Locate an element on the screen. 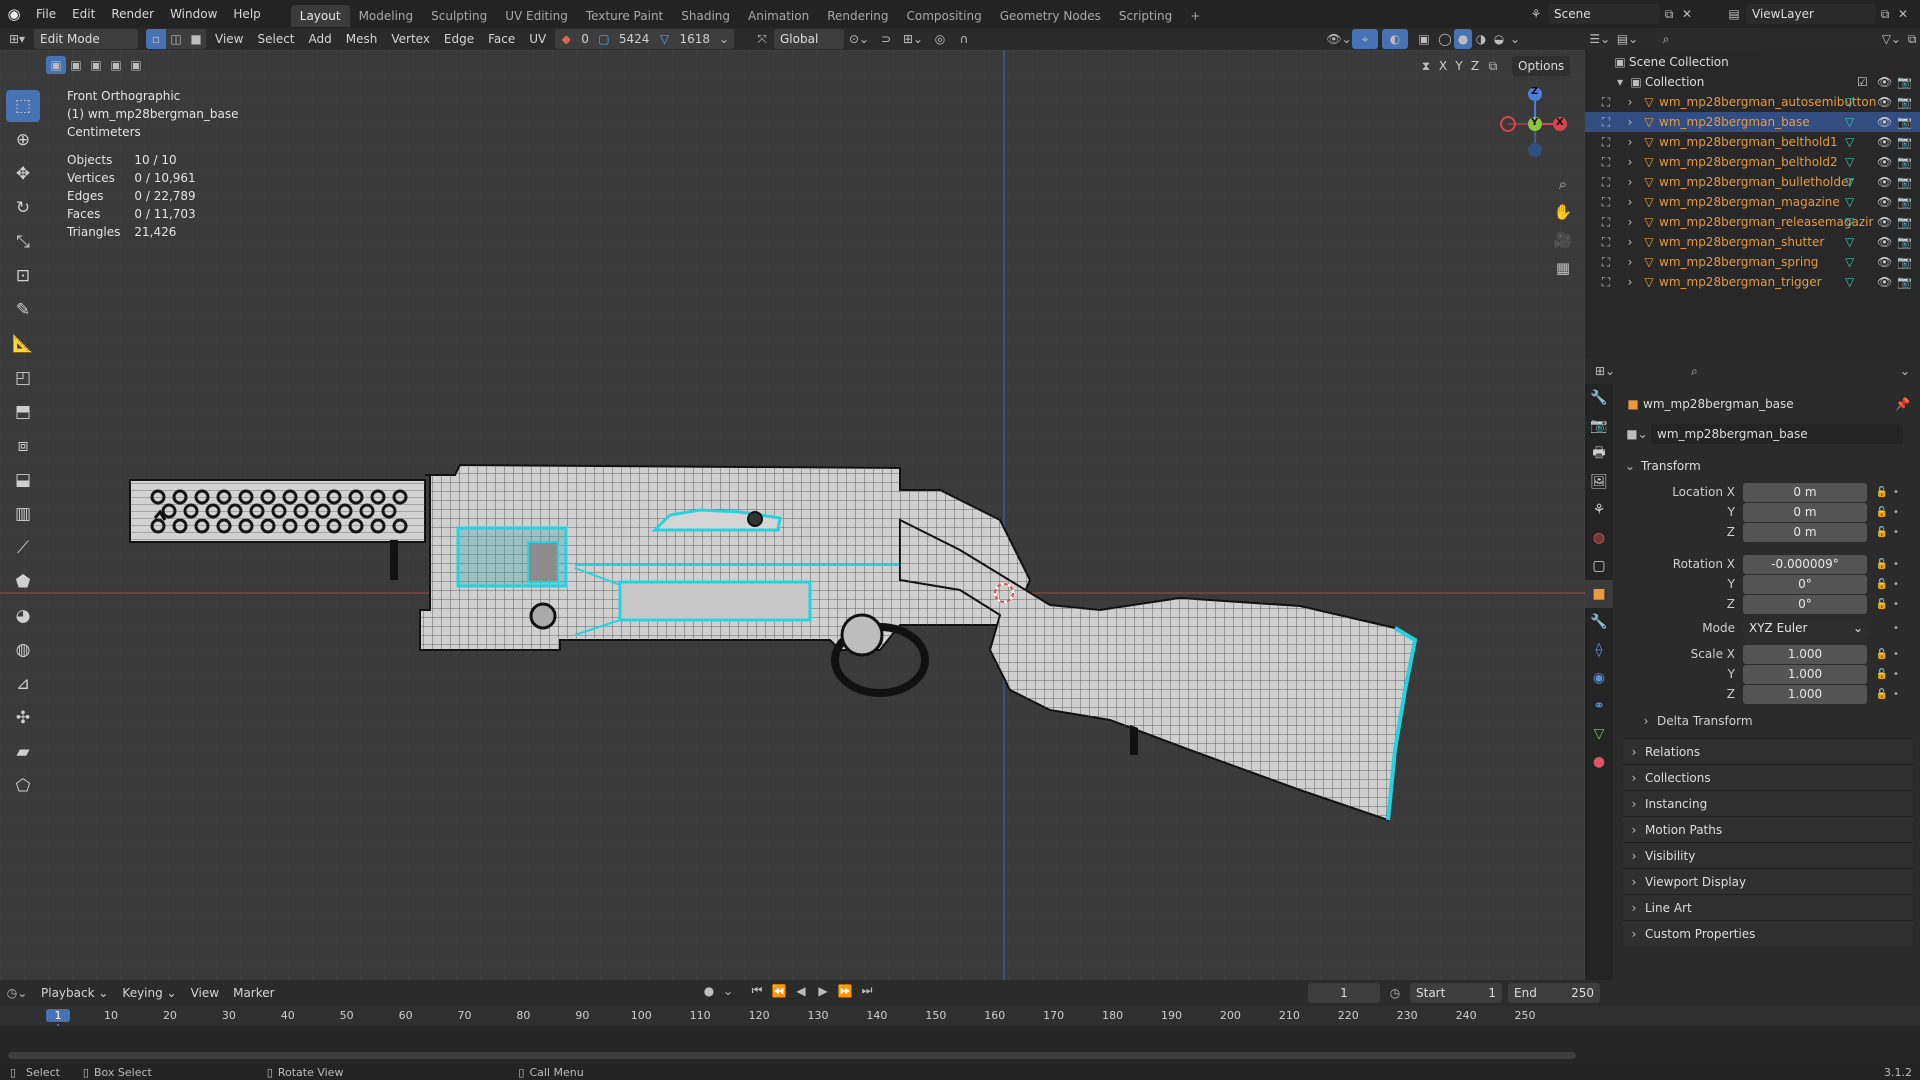  funnel-icon: ▽ is located at coordinates (664, 39).